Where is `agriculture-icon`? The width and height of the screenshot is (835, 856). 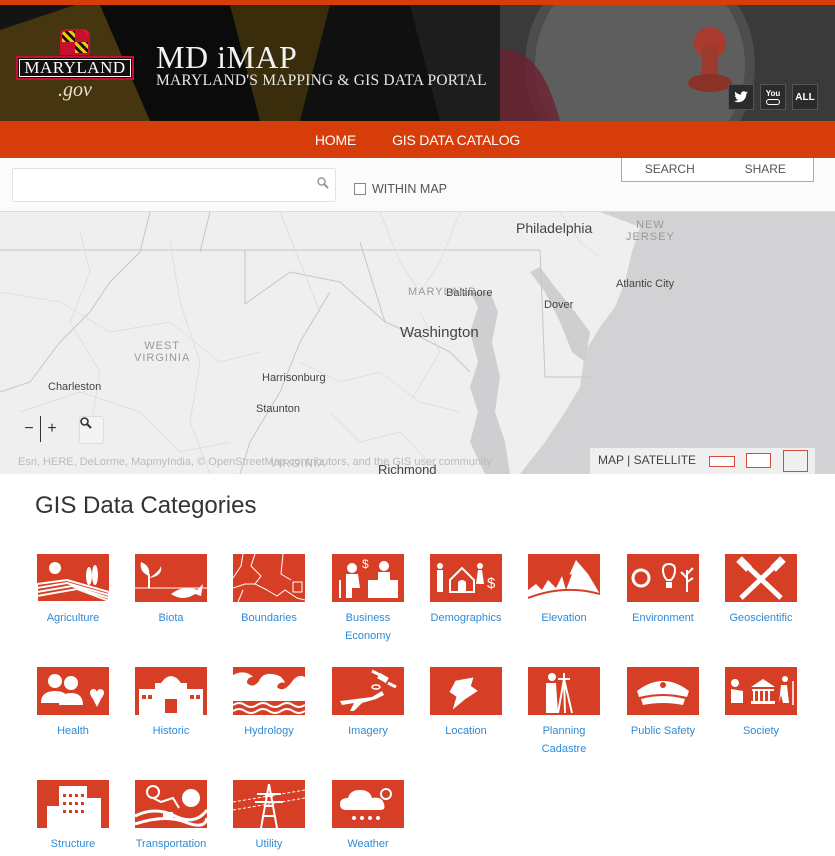
agriculture-icon is located at coordinates (73, 578).